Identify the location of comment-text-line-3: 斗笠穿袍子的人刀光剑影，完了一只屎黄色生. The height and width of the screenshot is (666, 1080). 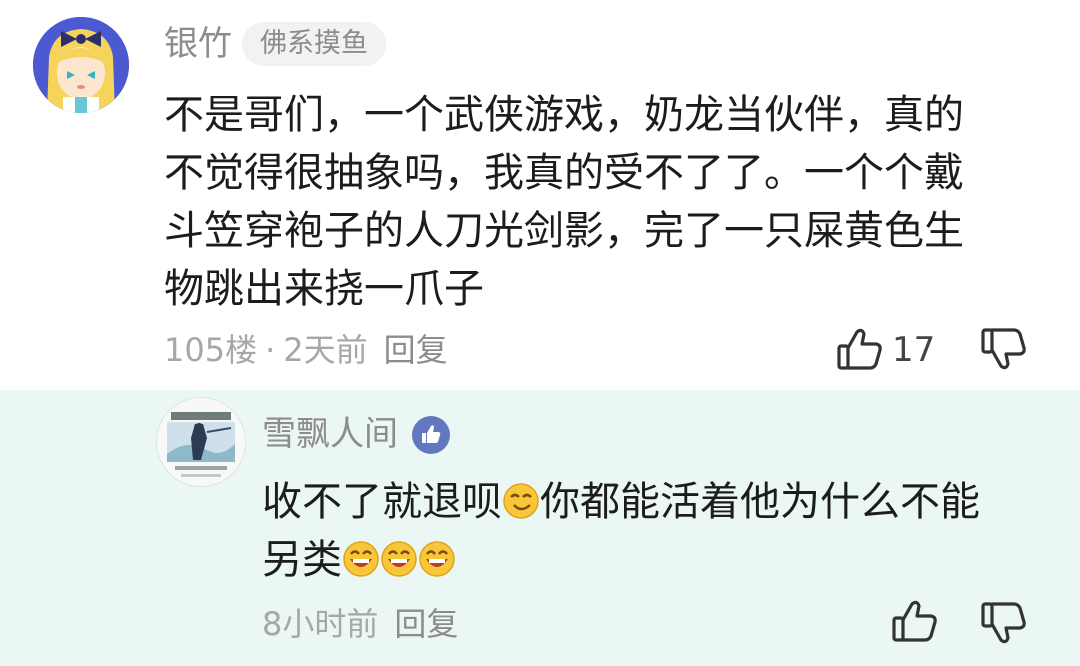
(564, 231).